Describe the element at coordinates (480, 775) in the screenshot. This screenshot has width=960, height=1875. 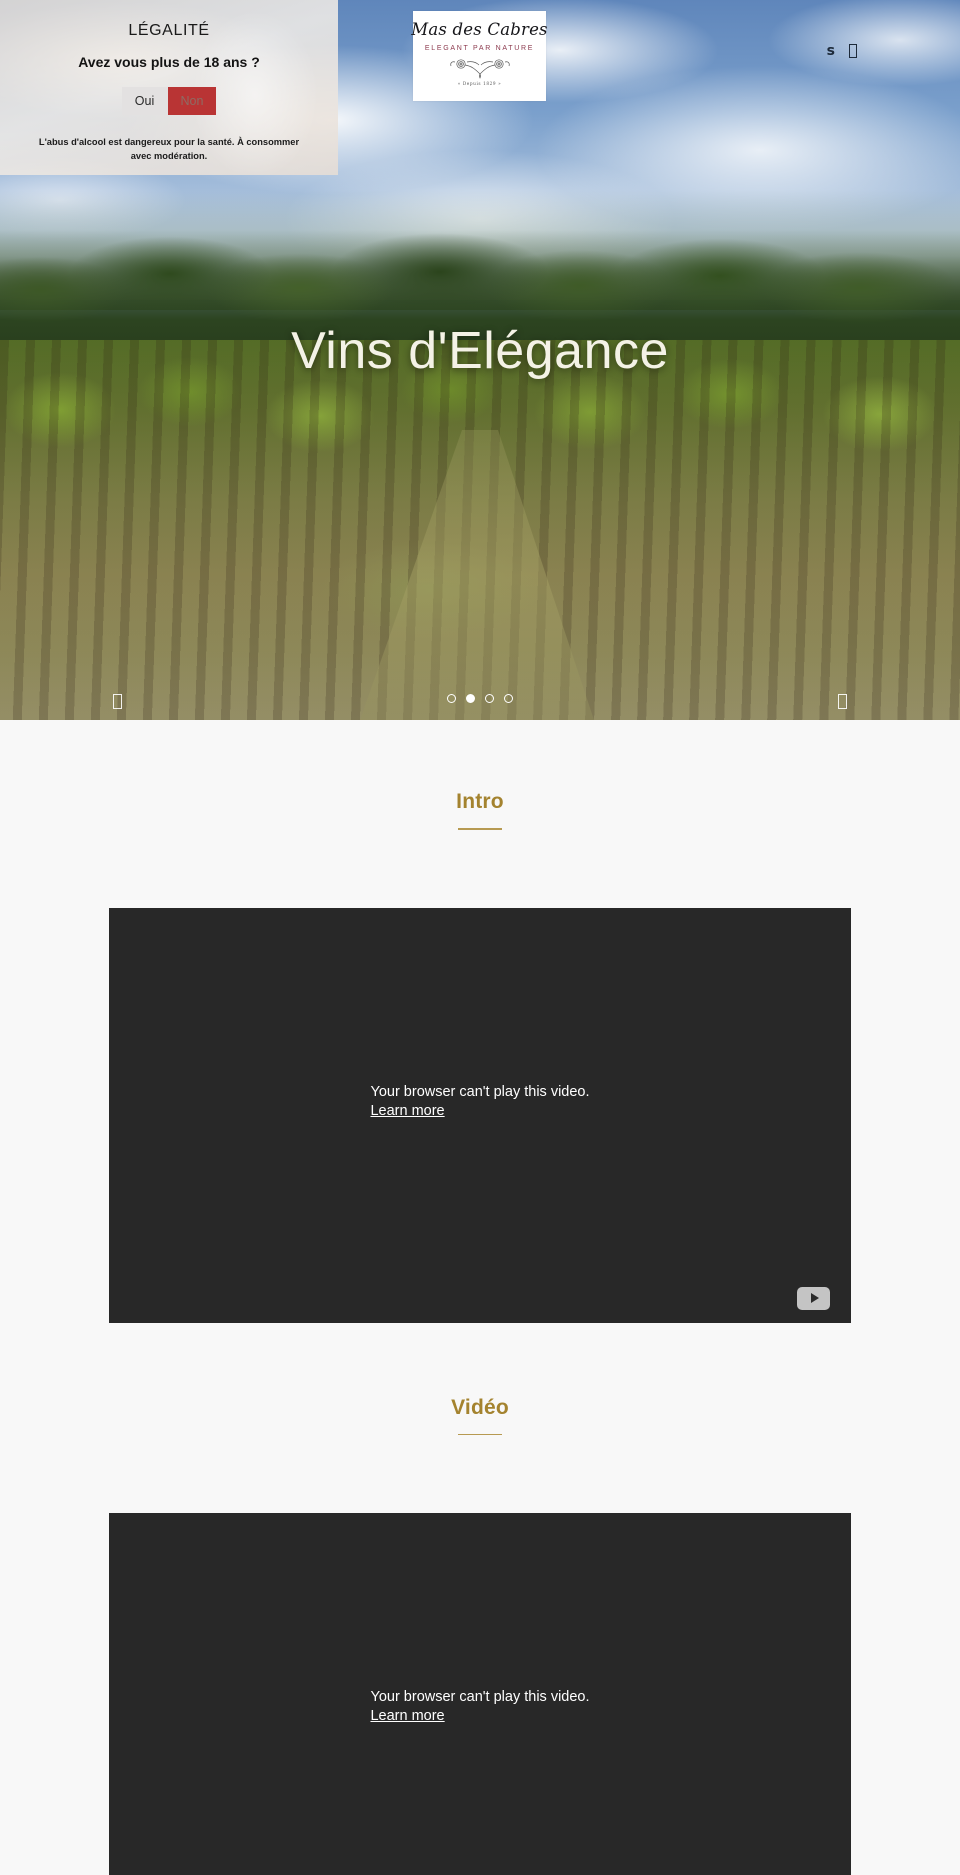
I see `intro-section-header: Intro` at that location.